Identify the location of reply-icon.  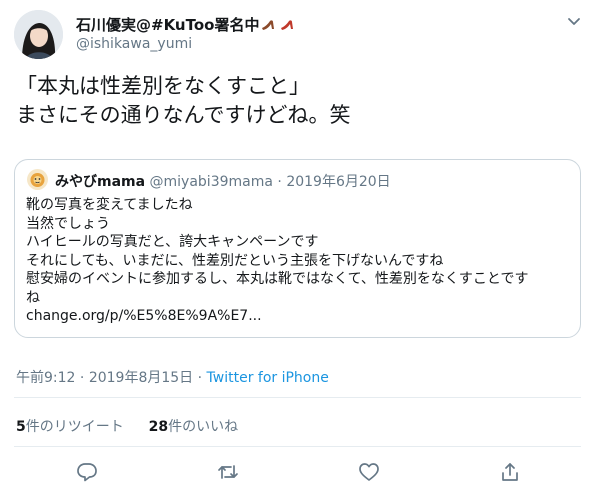
(87, 472).